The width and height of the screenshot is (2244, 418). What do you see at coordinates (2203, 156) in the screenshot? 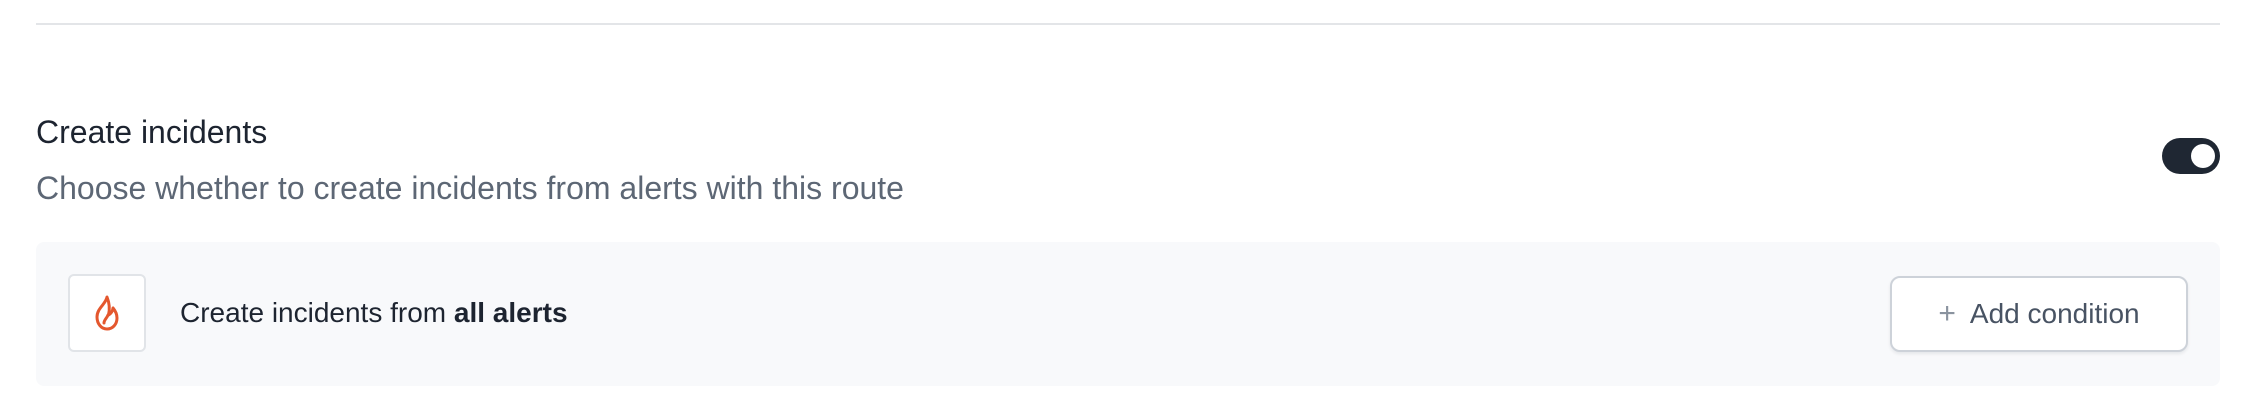
I see `toggle-knob` at bounding box center [2203, 156].